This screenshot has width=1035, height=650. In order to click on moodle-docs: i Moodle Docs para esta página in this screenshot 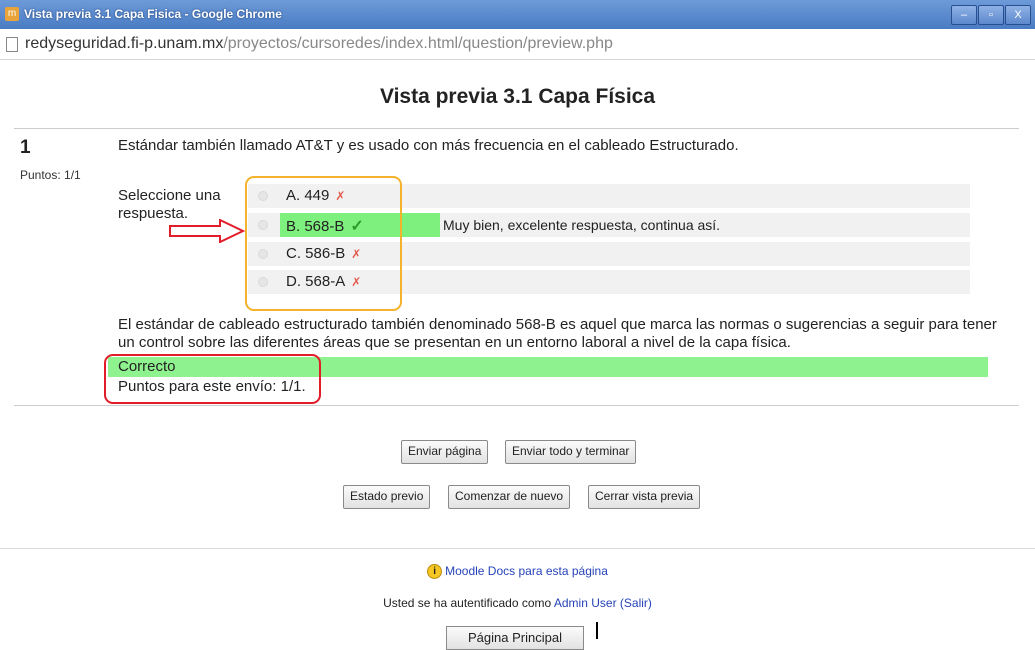, I will do `click(517, 572)`.